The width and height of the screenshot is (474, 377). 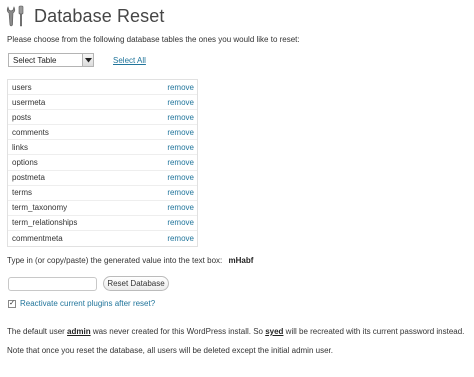 I want to click on select-row: Select Table Select All, so click(x=77, y=60).